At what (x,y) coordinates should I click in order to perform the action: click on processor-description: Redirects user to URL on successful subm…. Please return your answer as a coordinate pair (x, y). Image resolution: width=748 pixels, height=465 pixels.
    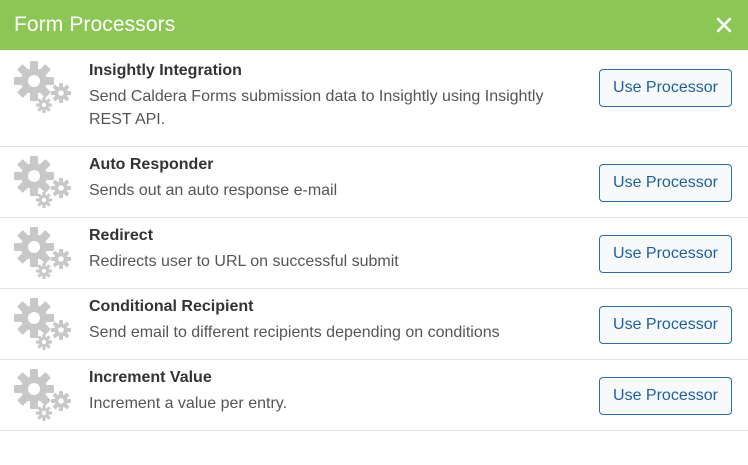
    Looking at the image, I should click on (244, 261).